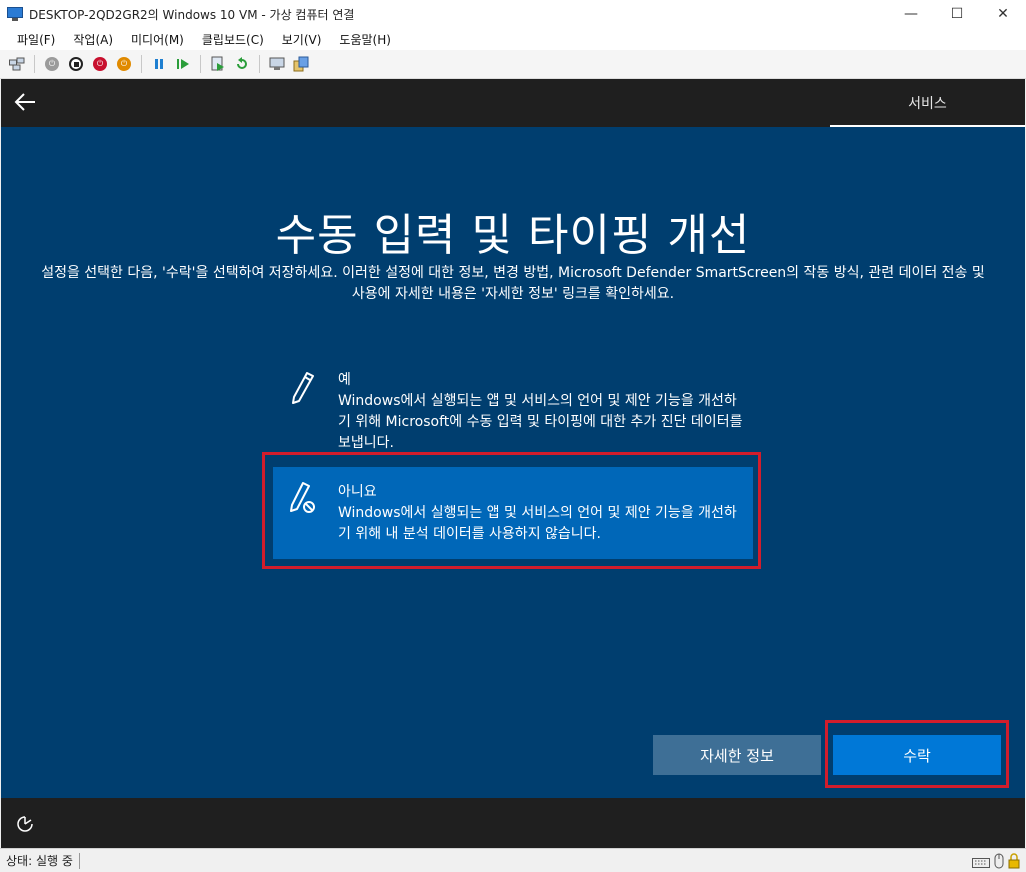 The image size is (1026, 872). What do you see at coordinates (1014, 862) in the screenshot?
I see `lock-icon` at bounding box center [1014, 862].